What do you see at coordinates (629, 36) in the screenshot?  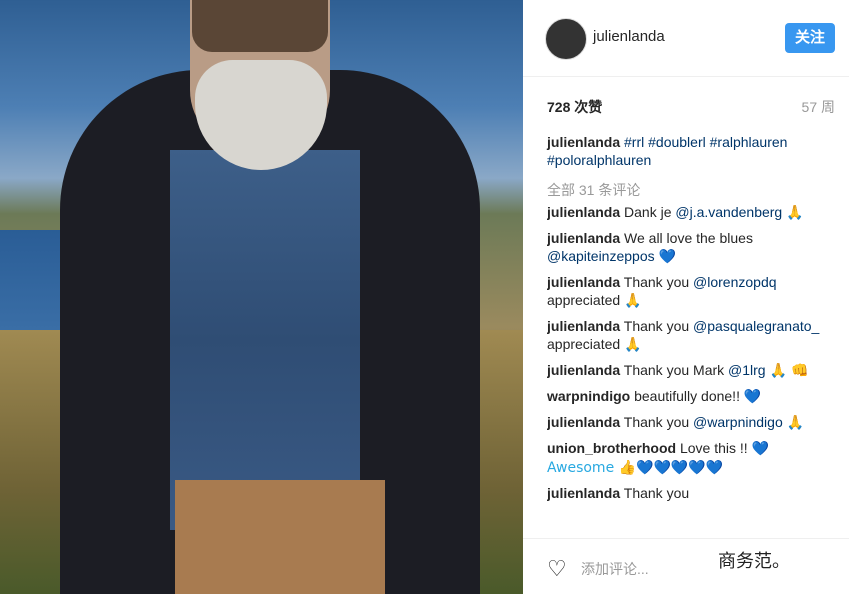 I see `username: julienlanda` at bounding box center [629, 36].